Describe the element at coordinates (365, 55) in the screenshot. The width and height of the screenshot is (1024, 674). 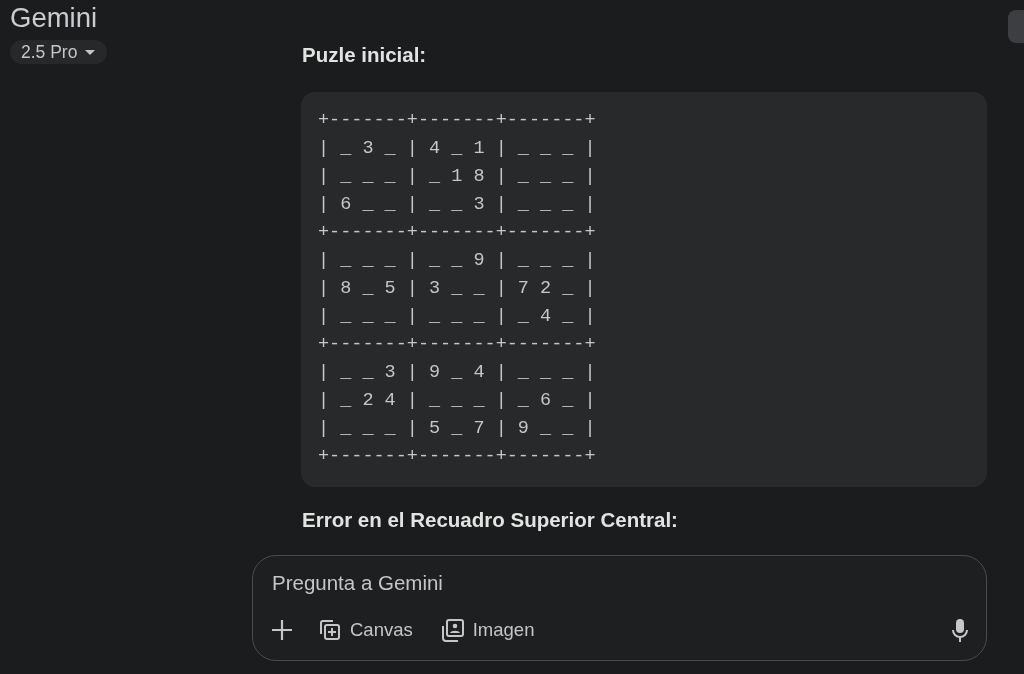
I see `message-heading: Puzle inicial:` at that location.